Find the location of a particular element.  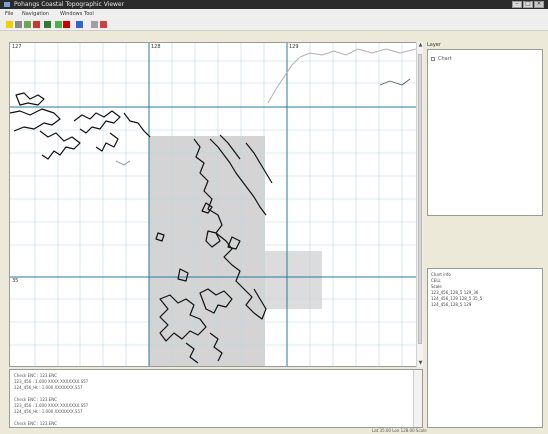

app-icon is located at coordinates (7, 4).